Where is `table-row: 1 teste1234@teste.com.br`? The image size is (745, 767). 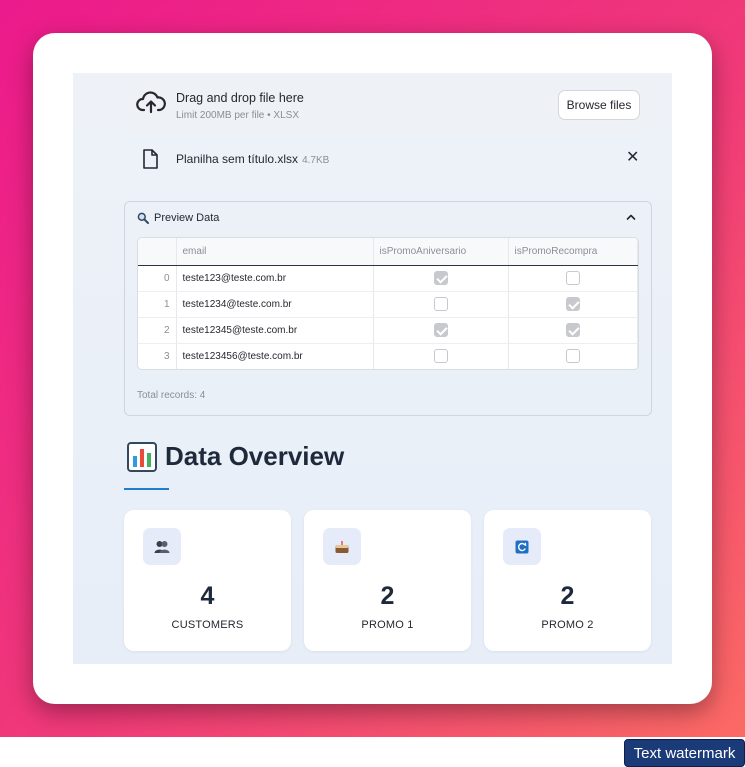
table-row: 1 teste1234@teste.com.br is located at coordinates (388, 304).